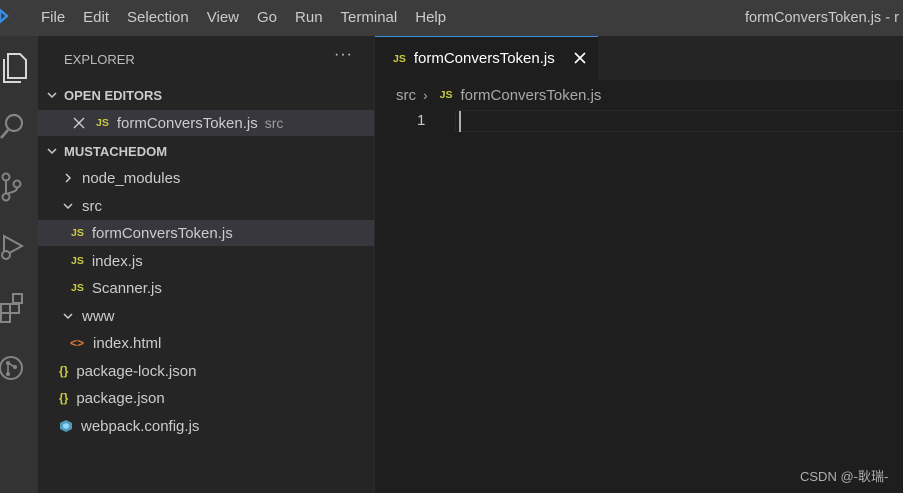 This screenshot has height=493, width=903. What do you see at coordinates (206, 426) in the screenshot?
I see `tree-file-webpack-config: webpack.config.js` at bounding box center [206, 426].